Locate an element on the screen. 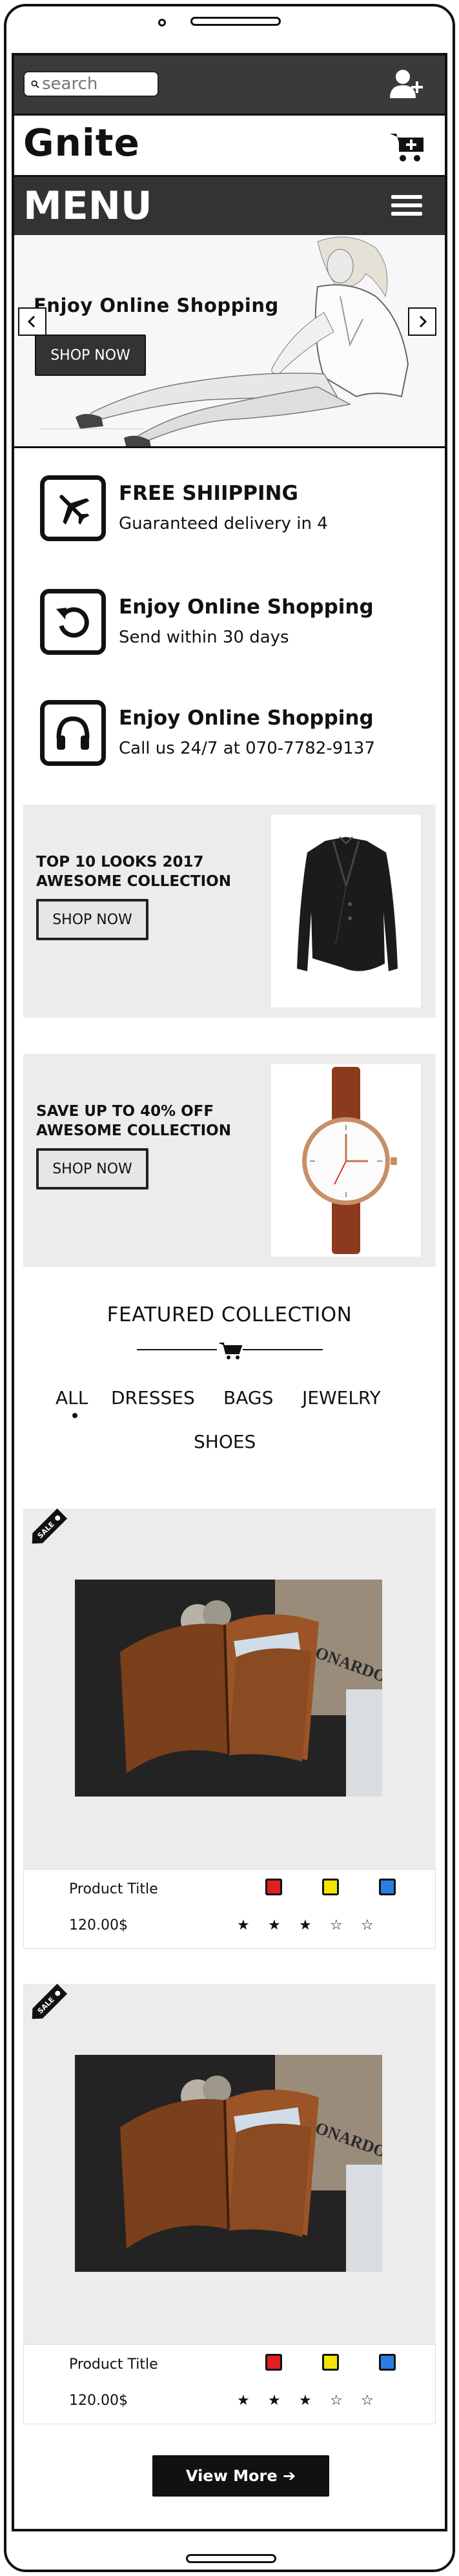 This screenshot has width=459, height=2576. watch-image is located at coordinates (346, 1160).